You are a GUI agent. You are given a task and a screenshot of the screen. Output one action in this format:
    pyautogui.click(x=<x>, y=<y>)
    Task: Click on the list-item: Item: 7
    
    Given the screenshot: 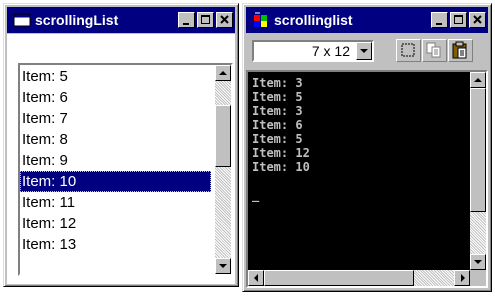 What is the action you would take?
    pyautogui.click(x=115, y=118)
    